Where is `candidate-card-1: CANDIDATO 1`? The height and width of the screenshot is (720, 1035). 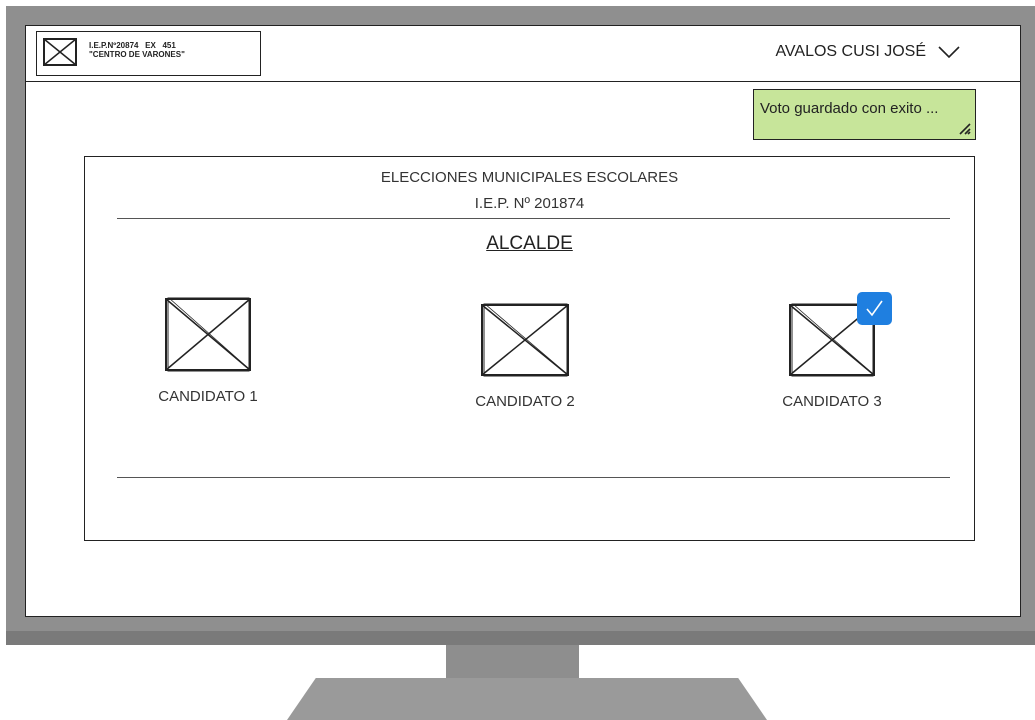
candidate-card-1: CANDIDATO 1 is located at coordinates (208, 351).